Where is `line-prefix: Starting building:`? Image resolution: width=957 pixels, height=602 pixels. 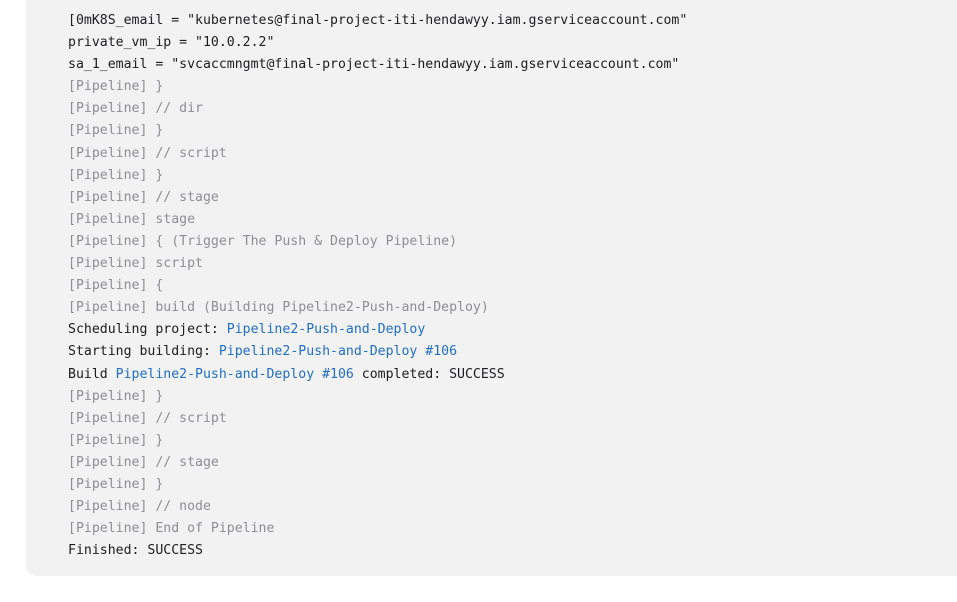 line-prefix: Starting building: is located at coordinates (143, 351).